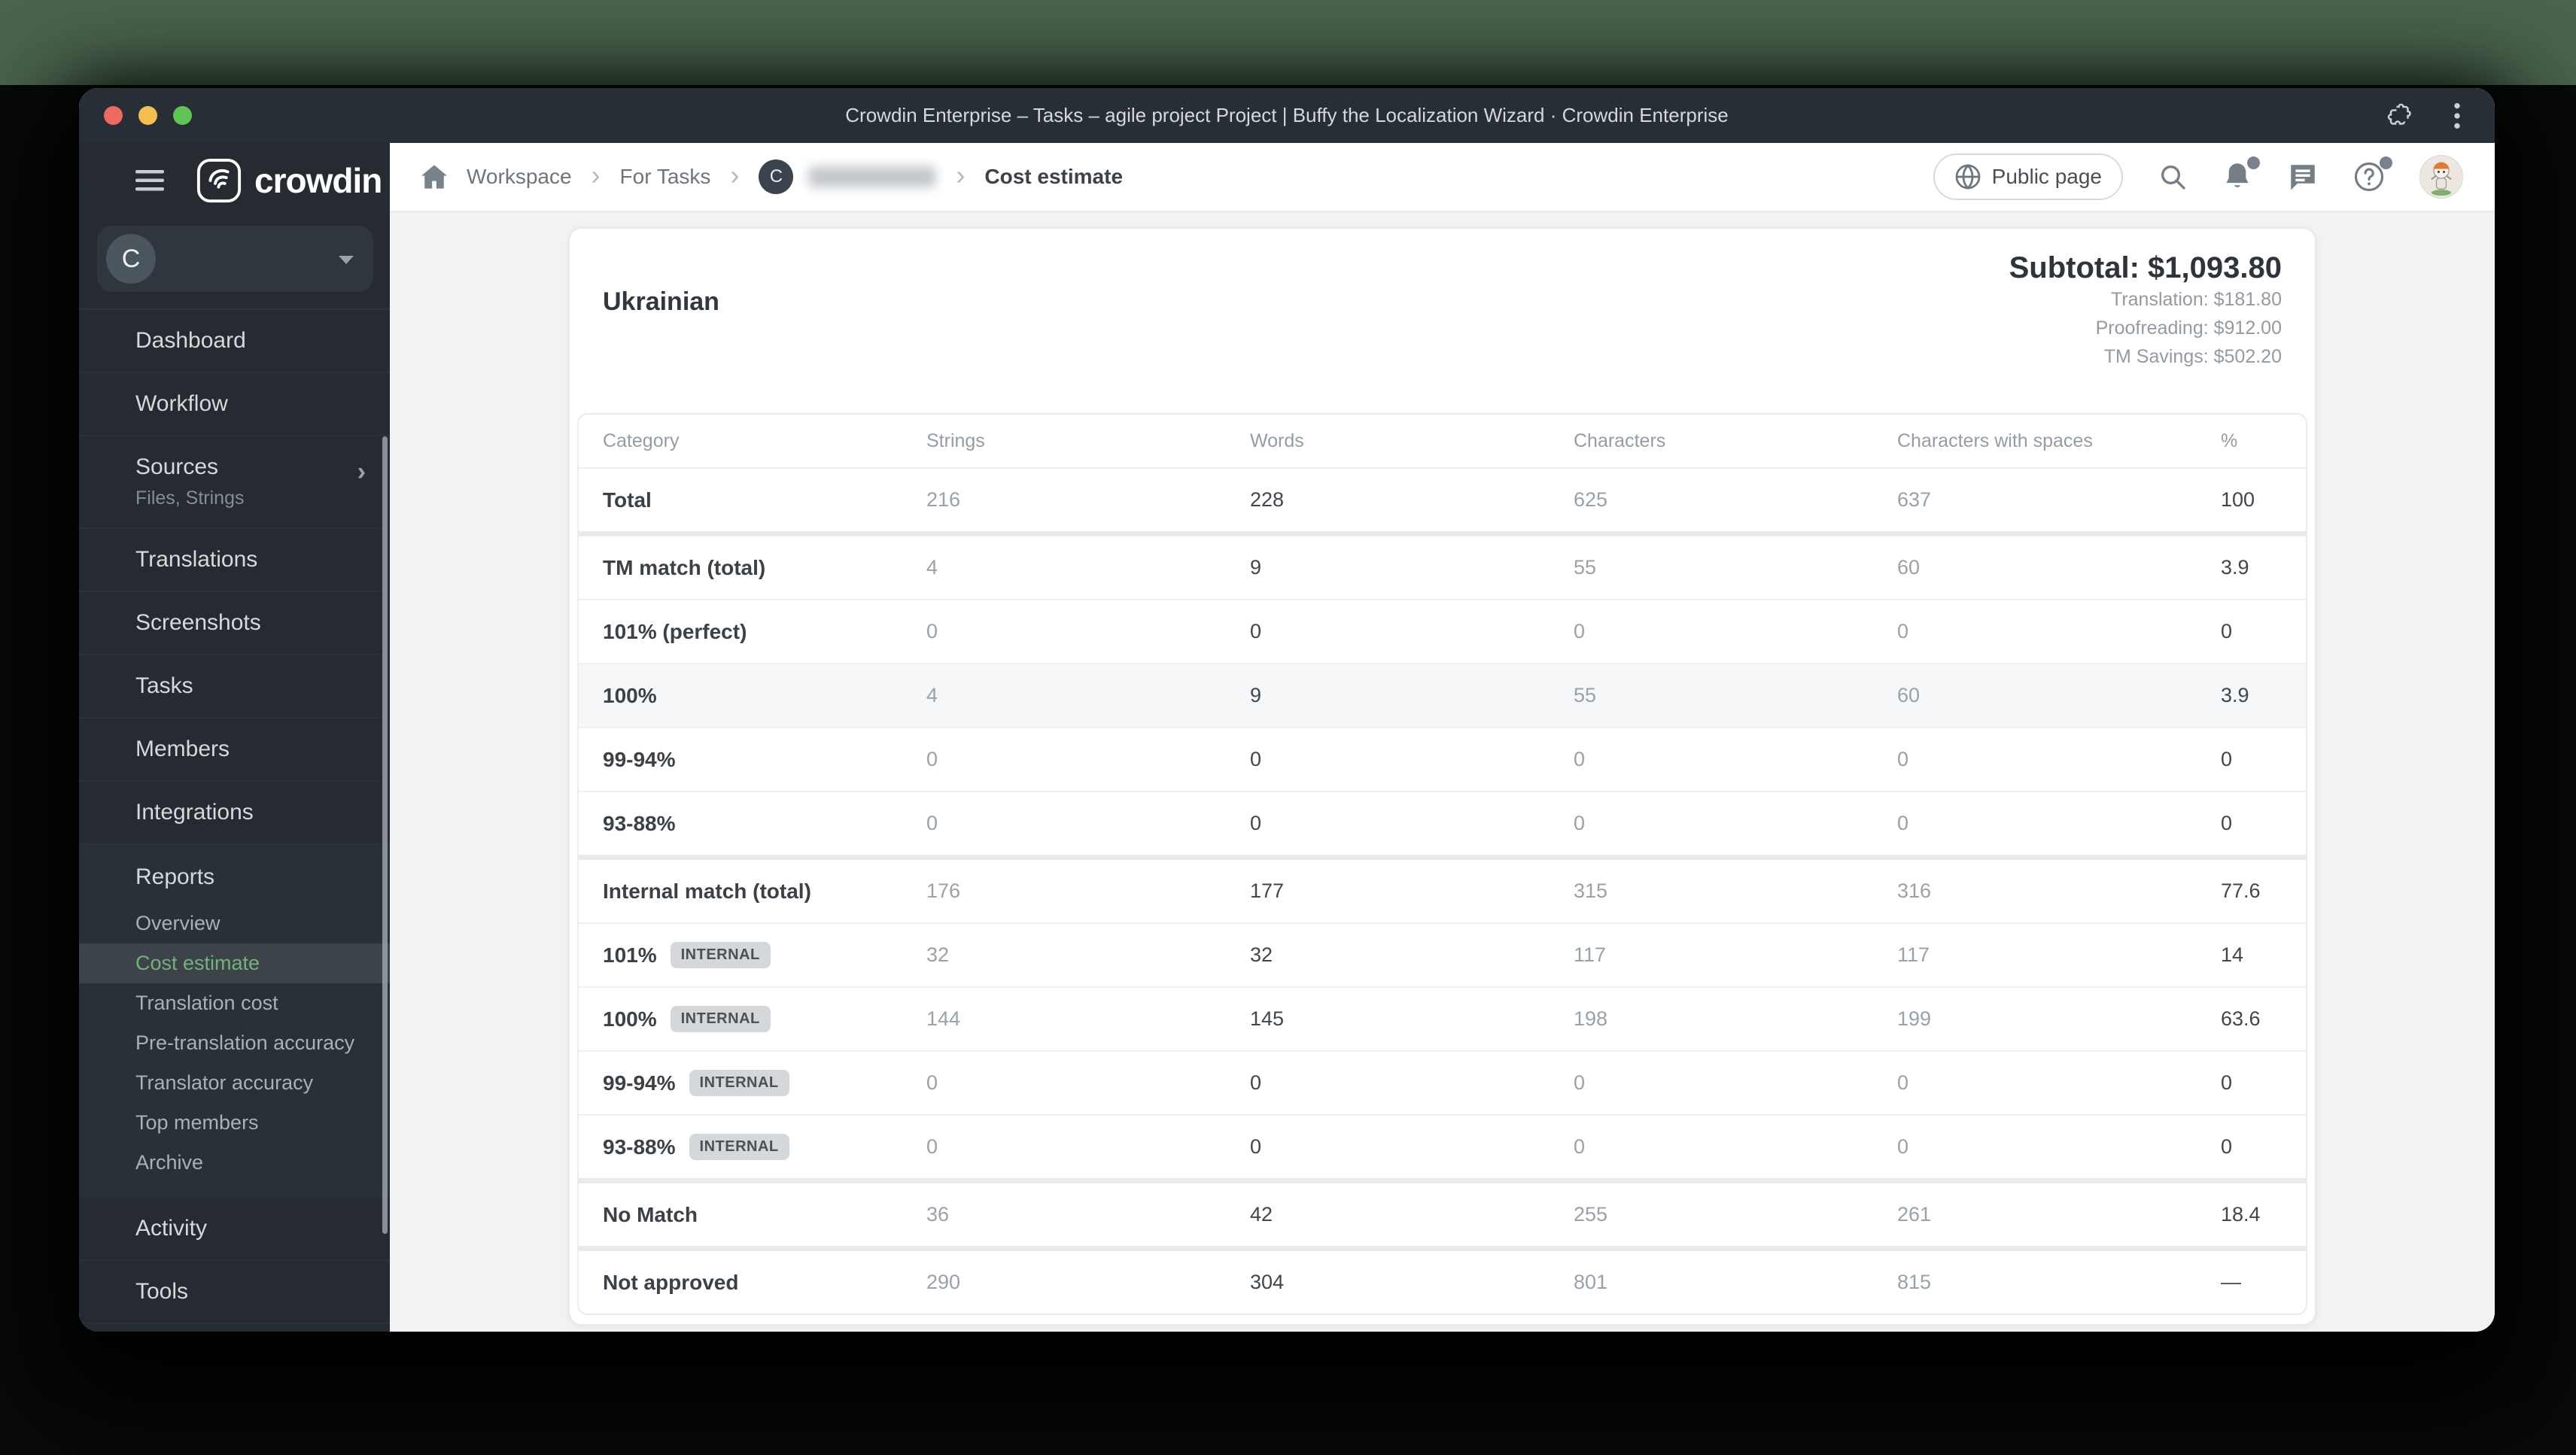 The width and height of the screenshot is (2576, 1455). I want to click on breadcrumb-current: Cost estimate, so click(1054, 176).